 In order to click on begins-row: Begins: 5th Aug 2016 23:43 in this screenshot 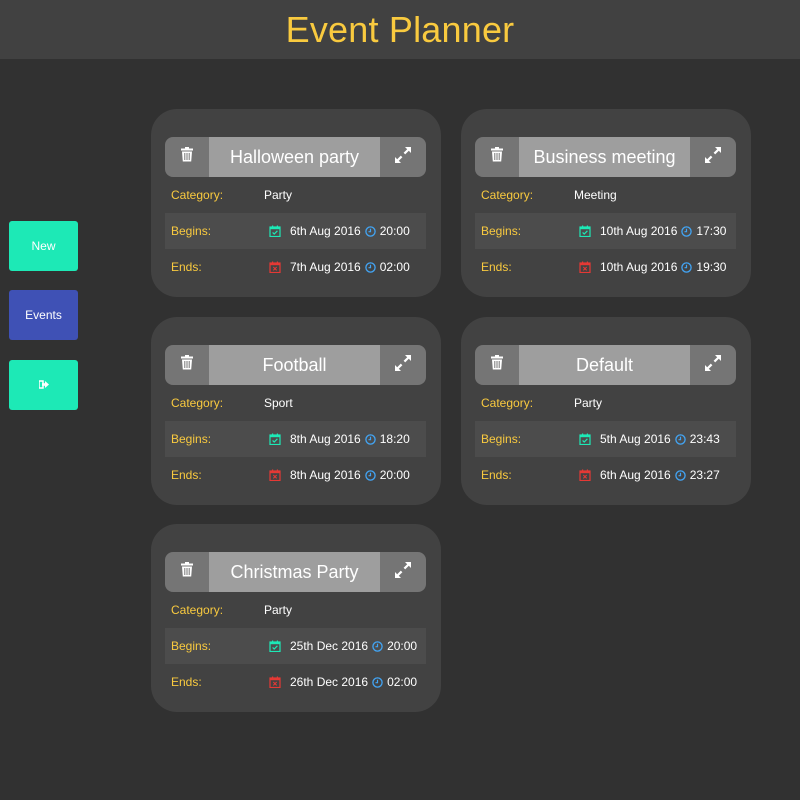, I will do `click(605, 439)`.